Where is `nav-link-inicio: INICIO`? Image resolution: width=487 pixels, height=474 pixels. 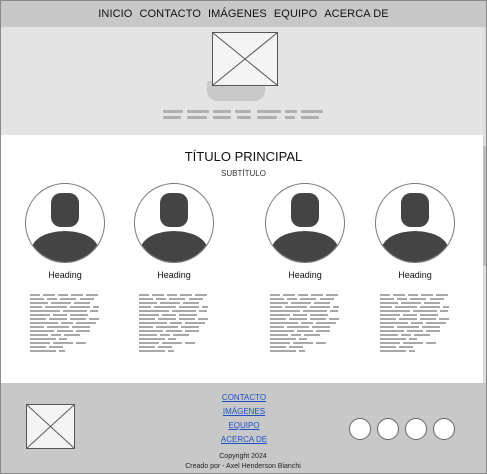 nav-link-inicio: INICIO is located at coordinates (115, 14).